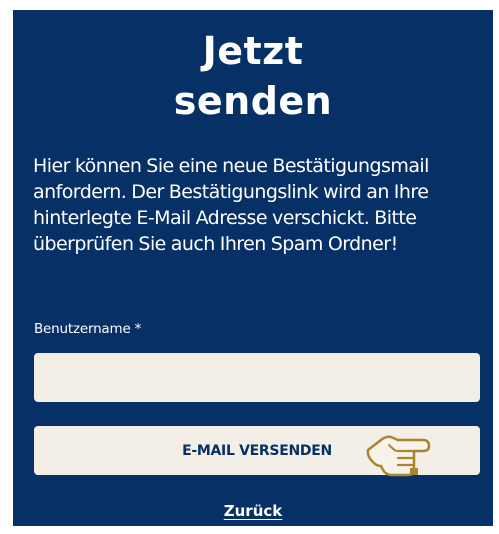 The width and height of the screenshot is (499, 534). What do you see at coordinates (253, 511) in the screenshot?
I see `back-link: Zurück` at bounding box center [253, 511].